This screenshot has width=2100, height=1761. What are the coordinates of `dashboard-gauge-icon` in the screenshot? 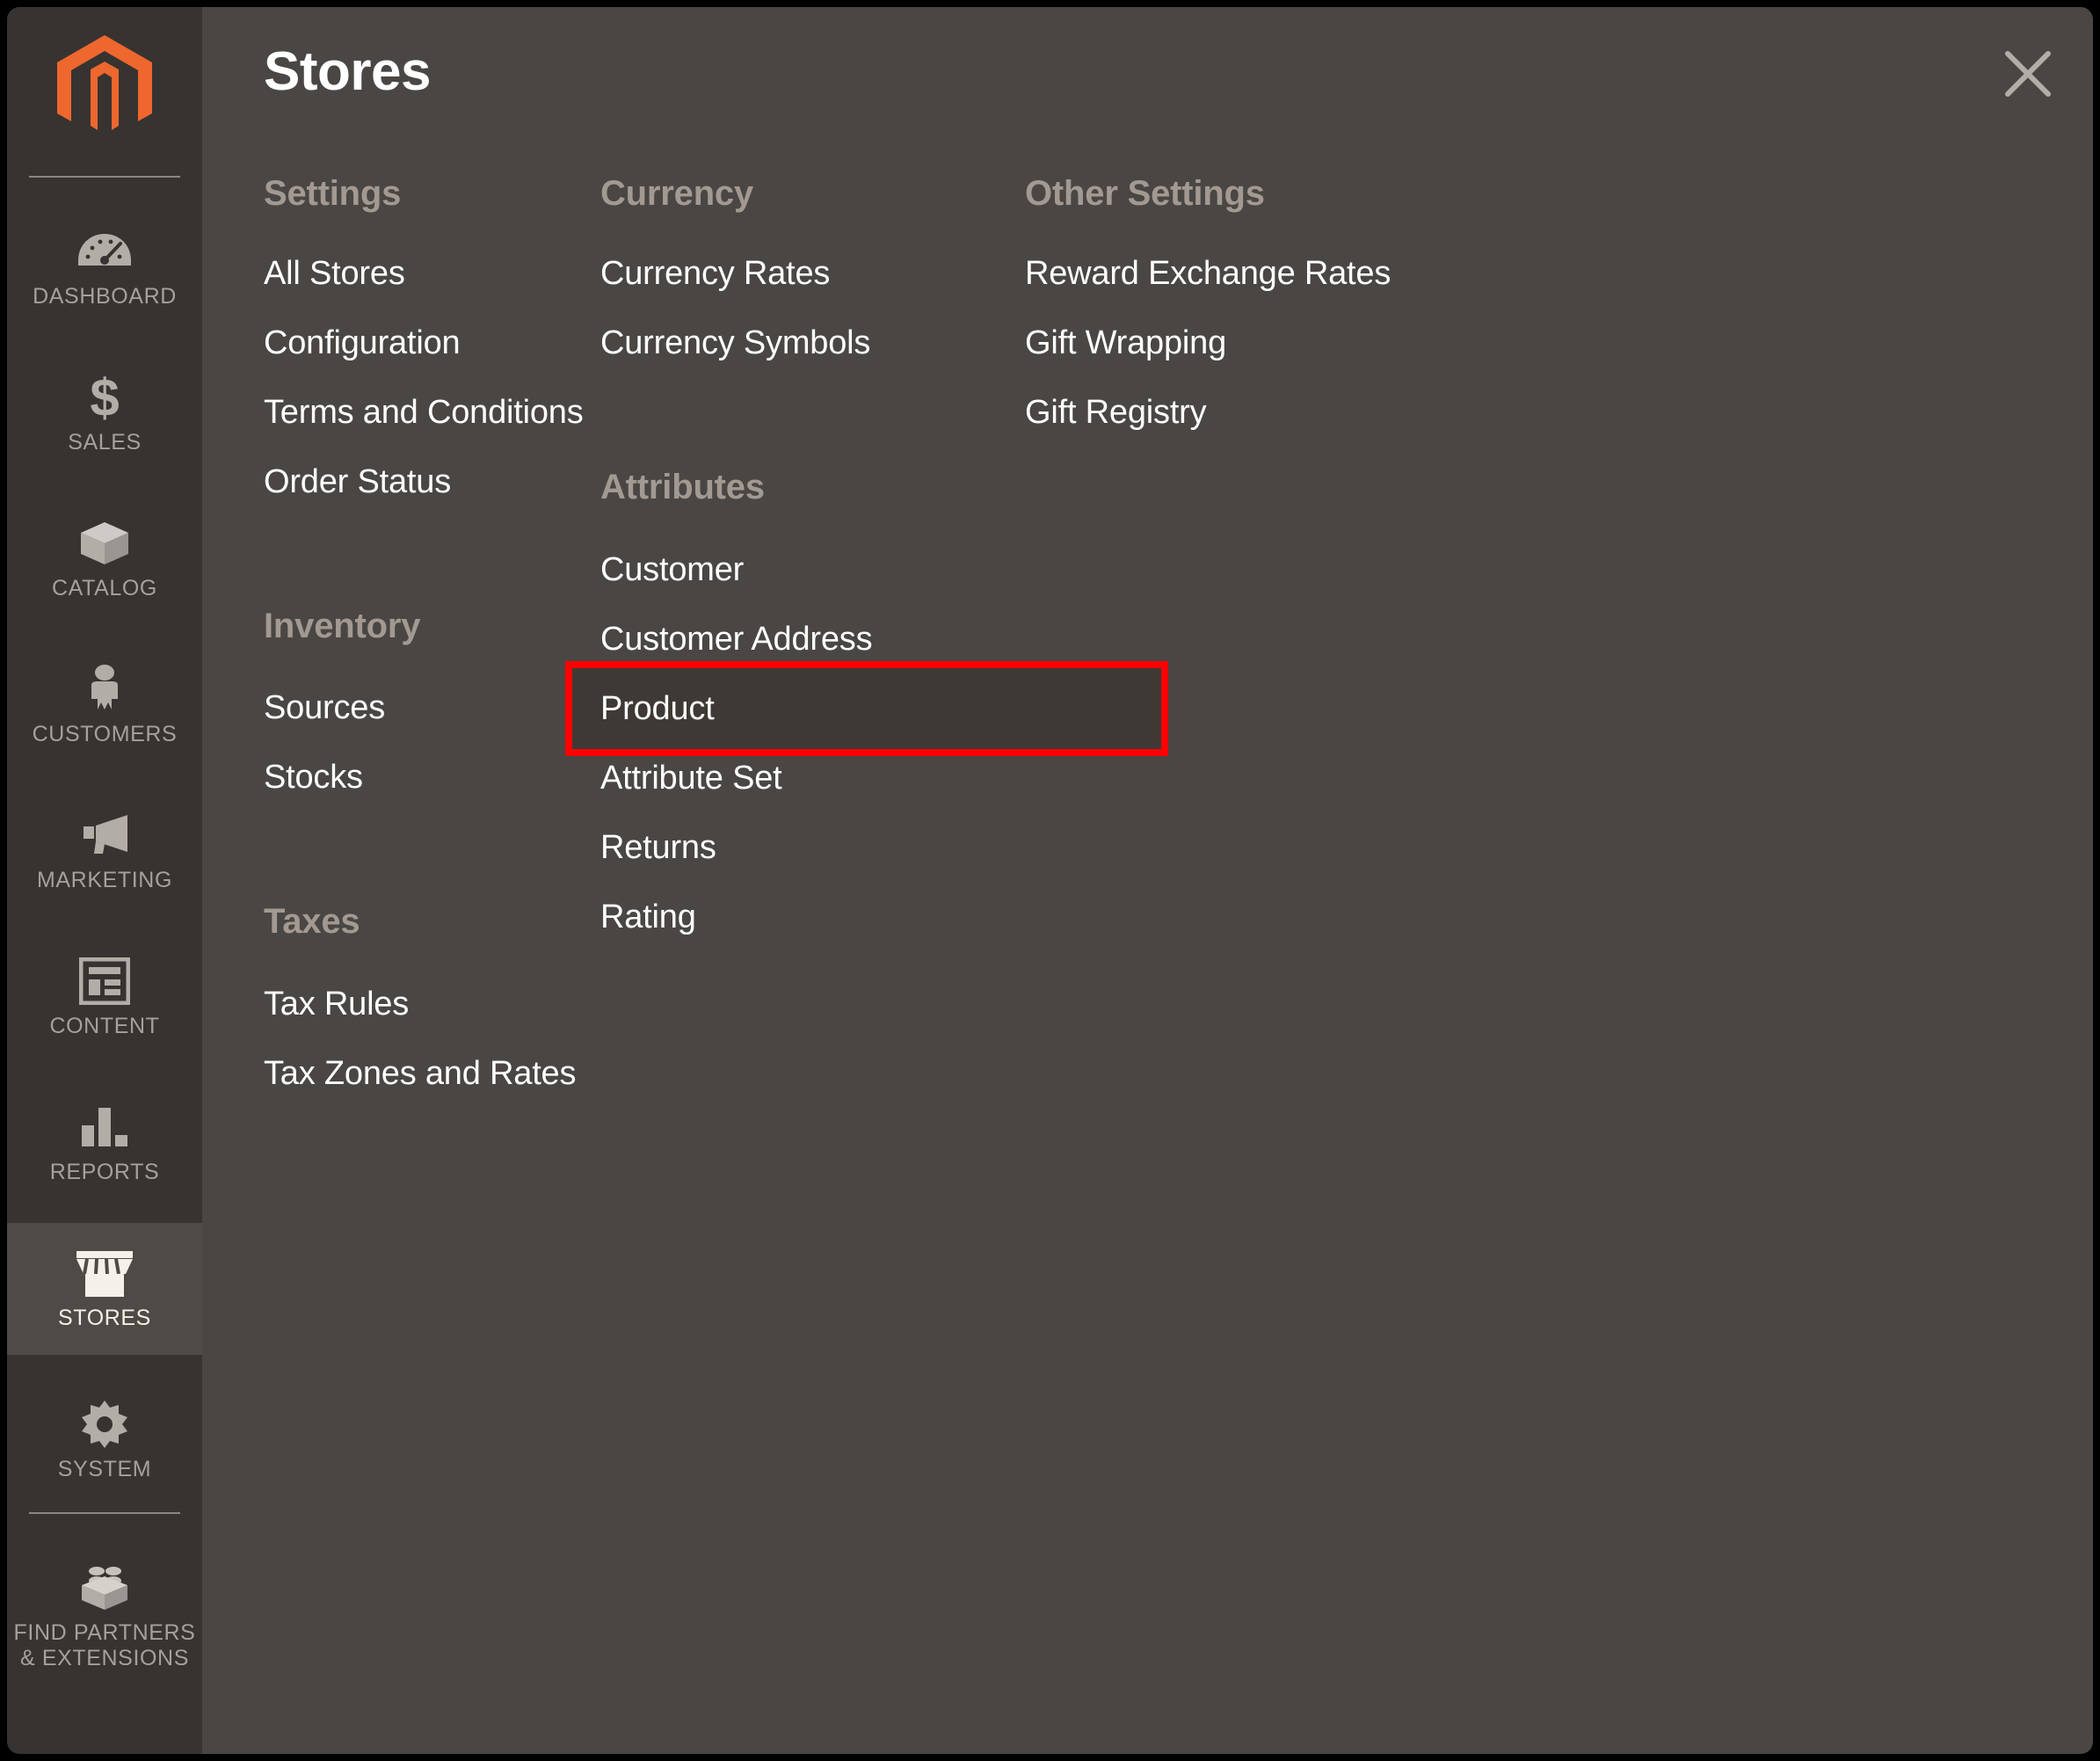 It's located at (104, 251).